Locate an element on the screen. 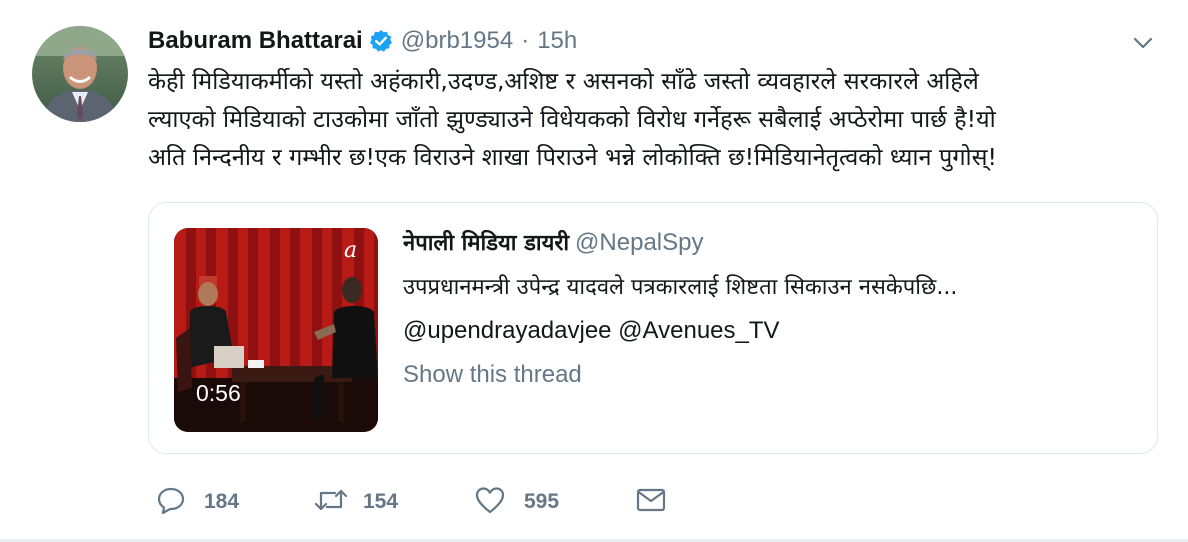 The image size is (1188, 542). envelope-icon is located at coordinates (651, 502).